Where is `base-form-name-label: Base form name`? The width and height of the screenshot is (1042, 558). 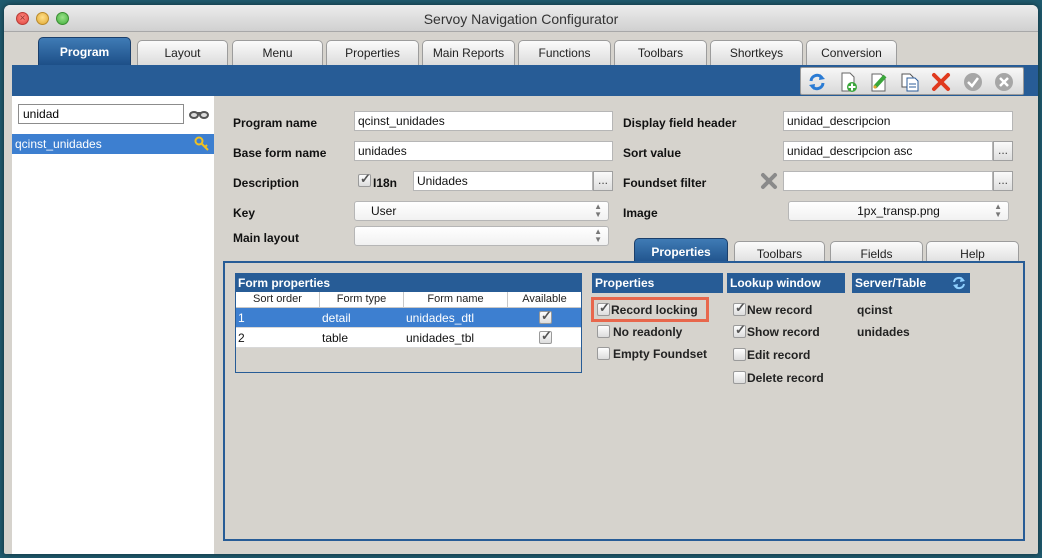
base-form-name-label: Base form name is located at coordinates (280, 153).